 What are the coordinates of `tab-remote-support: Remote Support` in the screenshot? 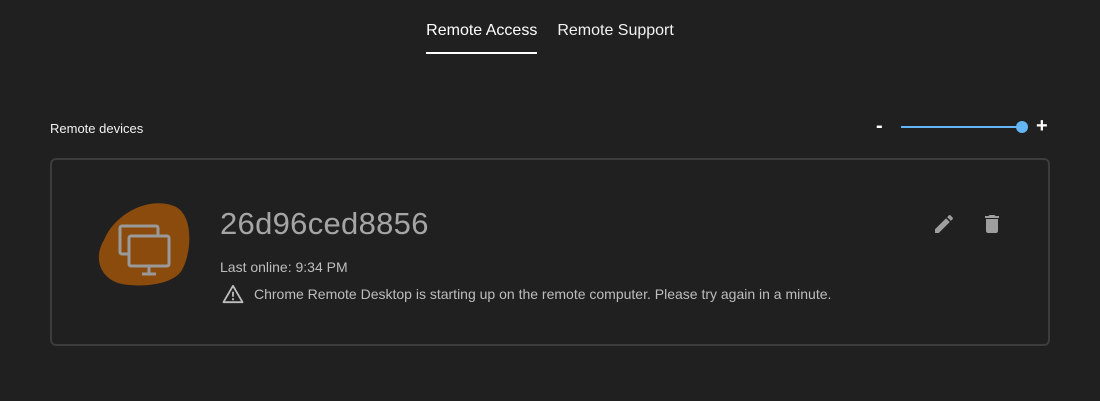 It's located at (615, 19).